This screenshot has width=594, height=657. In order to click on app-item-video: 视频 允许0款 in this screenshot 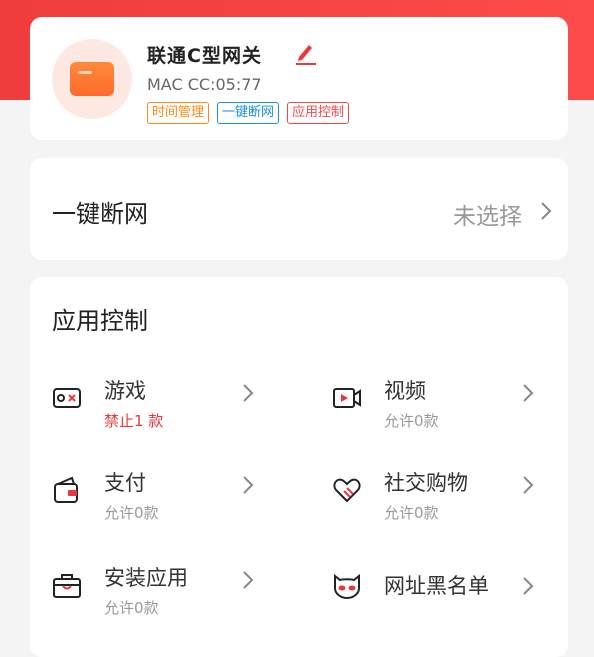, I will do `click(447, 405)`.